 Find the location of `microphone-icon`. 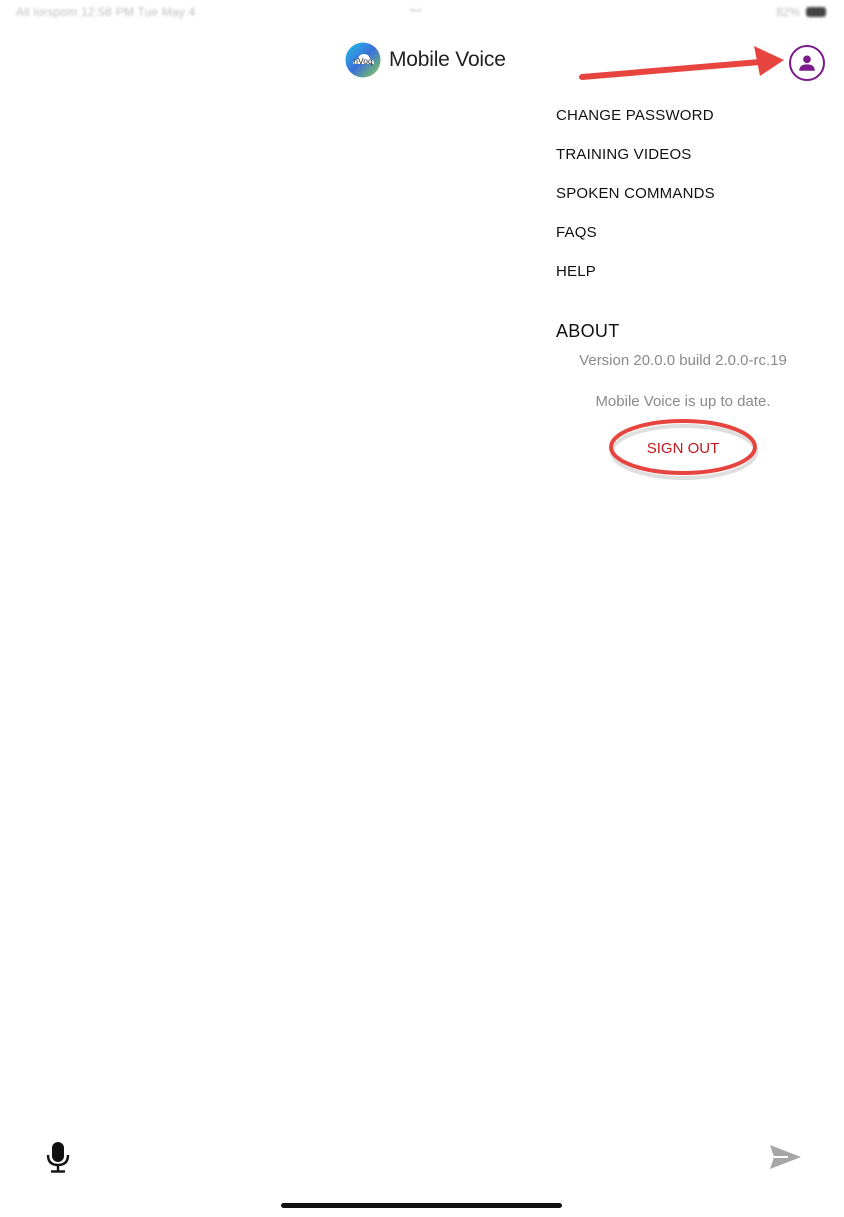

microphone-icon is located at coordinates (58, 1157).